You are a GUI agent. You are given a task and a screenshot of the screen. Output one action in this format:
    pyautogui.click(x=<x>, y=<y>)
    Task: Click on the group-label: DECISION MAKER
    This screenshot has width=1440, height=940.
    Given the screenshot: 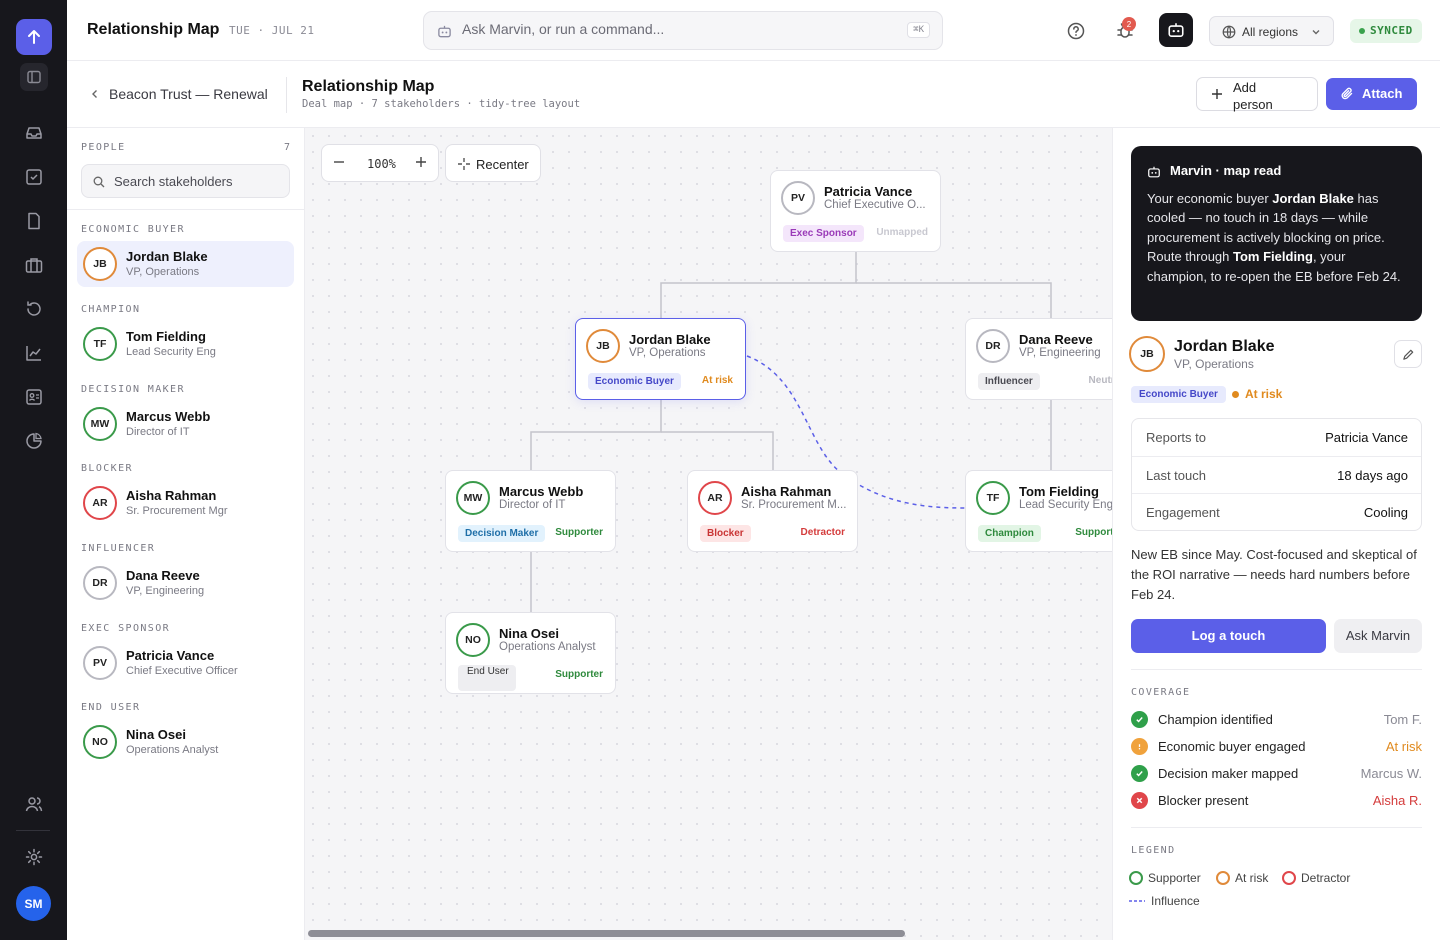 What is the action you would take?
    pyautogui.click(x=133, y=389)
    